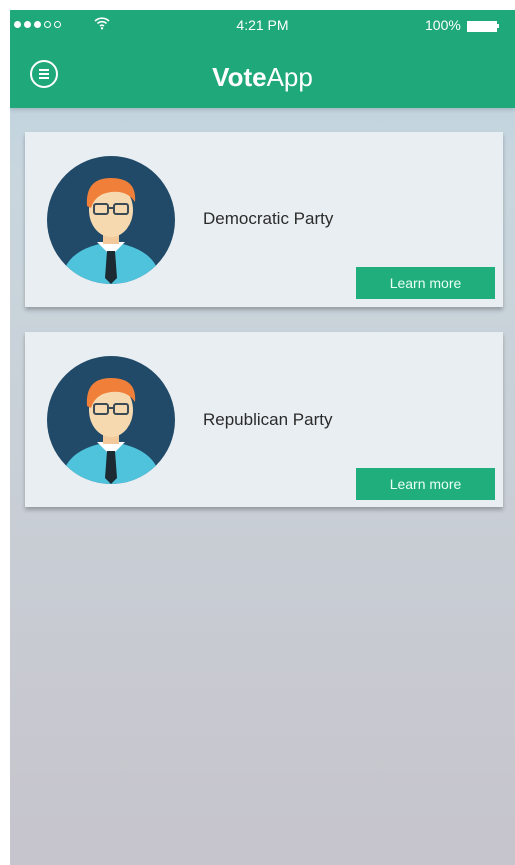 The height and width of the screenshot is (865, 515). Describe the element at coordinates (262, 59) in the screenshot. I see `app-header: 4:21 PM 100% VoteApp` at that location.